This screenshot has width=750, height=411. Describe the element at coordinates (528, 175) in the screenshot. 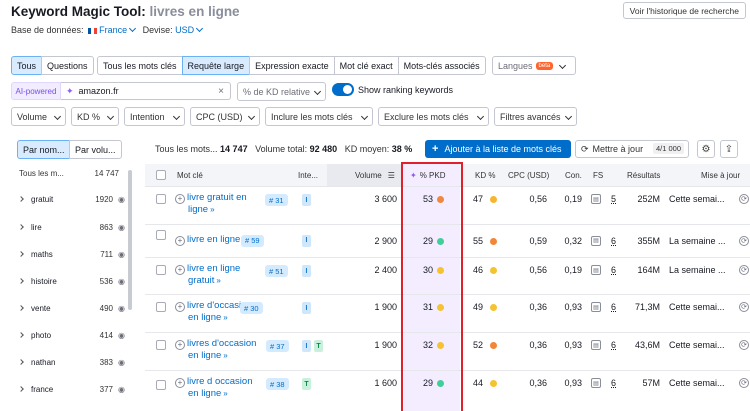

I see `col-cpc: CPC (USD)` at that location.